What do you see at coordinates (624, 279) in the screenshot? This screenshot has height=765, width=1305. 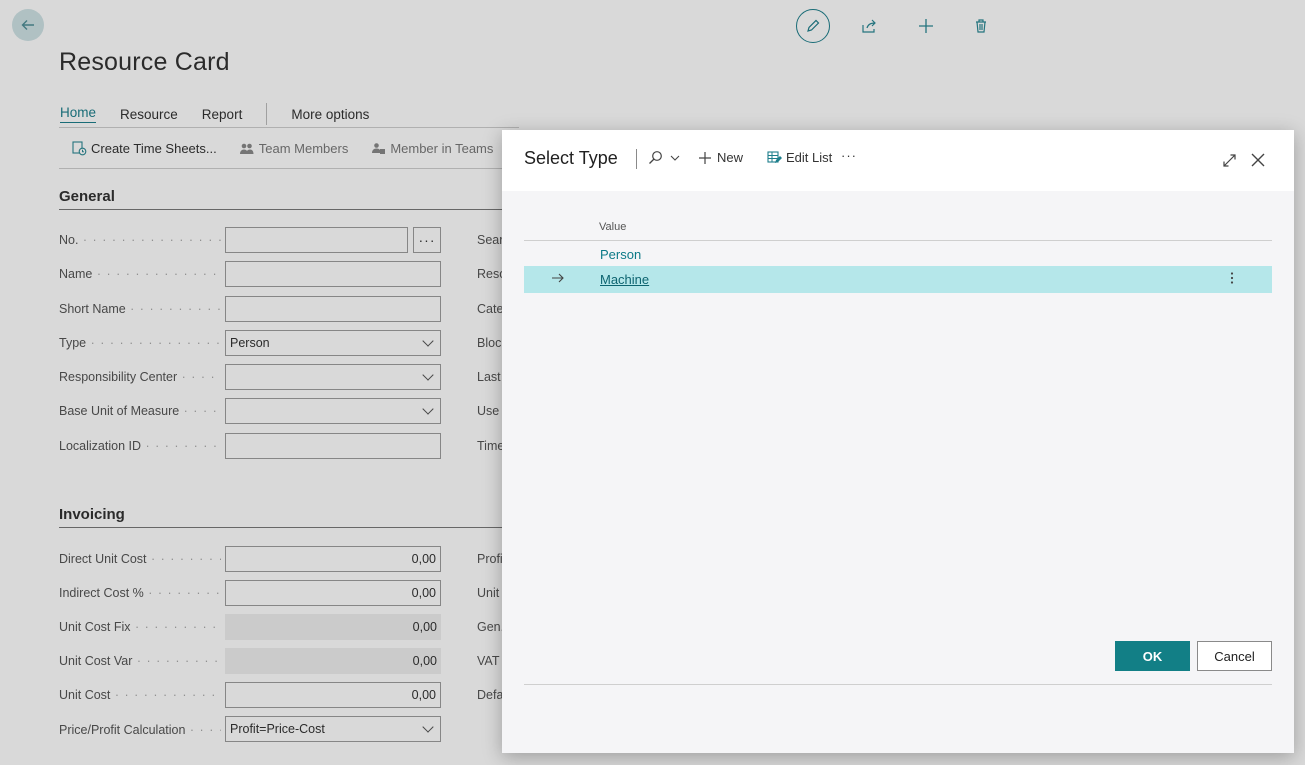 I see `row-value-machine: Machine` at bounding box center [624, 279].